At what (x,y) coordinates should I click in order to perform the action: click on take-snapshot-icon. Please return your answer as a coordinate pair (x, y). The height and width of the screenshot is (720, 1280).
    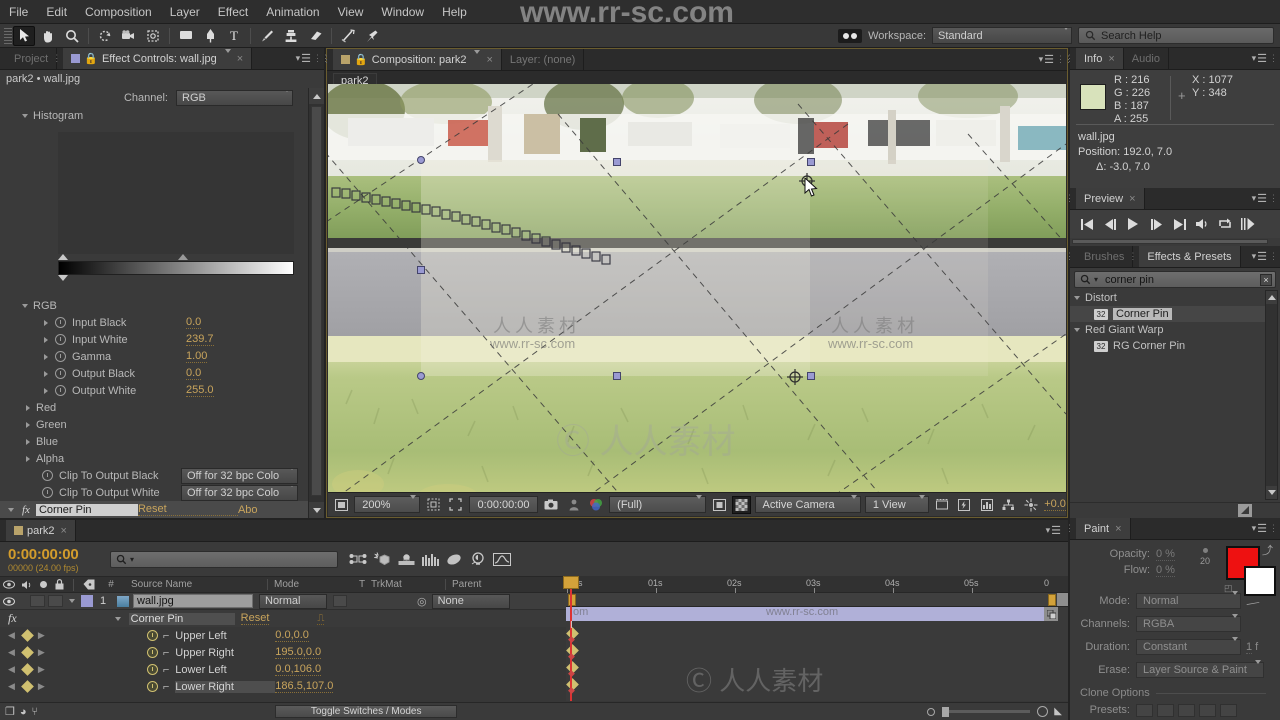
    Looking at the image, I should click on (551, 505).